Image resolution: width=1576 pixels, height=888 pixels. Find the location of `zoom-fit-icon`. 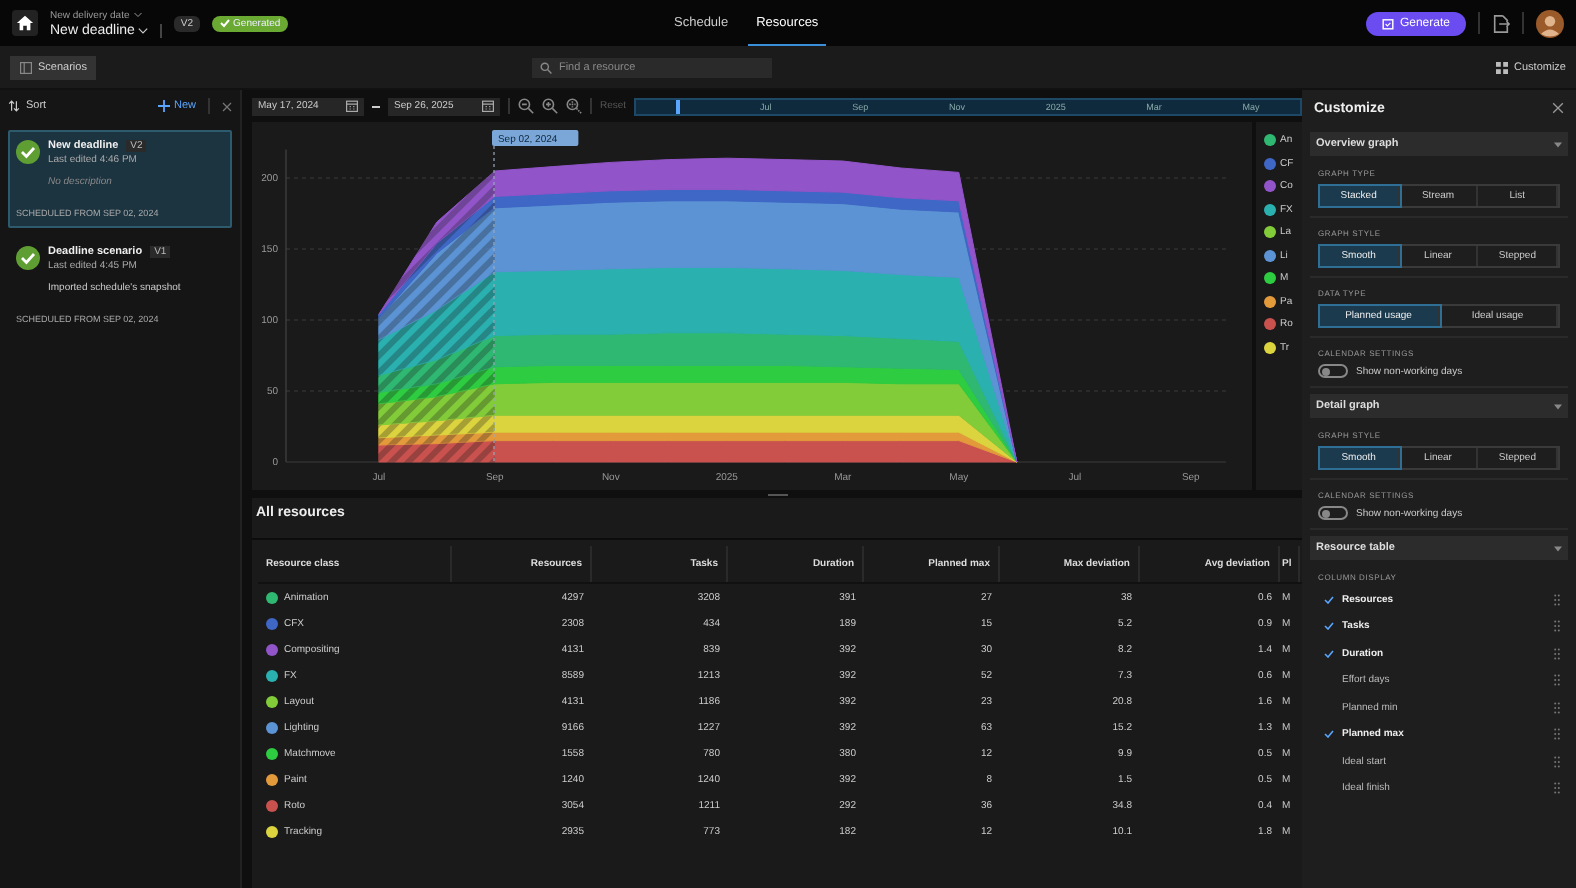

zoom-fit-icon is located at coordinates (574, 106).